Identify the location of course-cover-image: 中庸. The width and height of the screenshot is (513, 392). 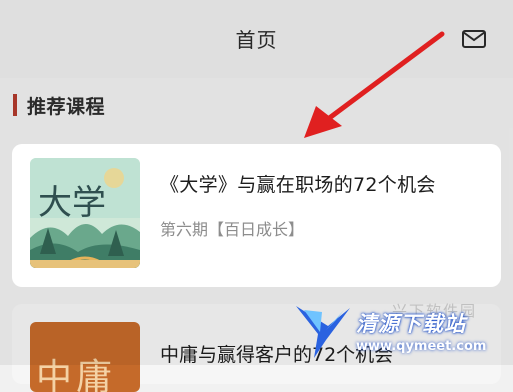
(85, 357).